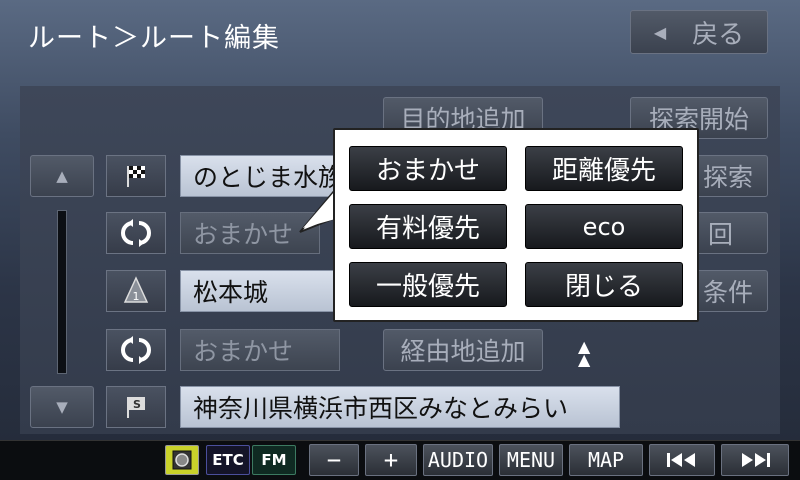 The height and width of the screenshot is (480, 800). What do you see at coordinates (660, 32) in the screenshot?
I see `back-arrow-icon: ◀` at bounding box center [660, 32].